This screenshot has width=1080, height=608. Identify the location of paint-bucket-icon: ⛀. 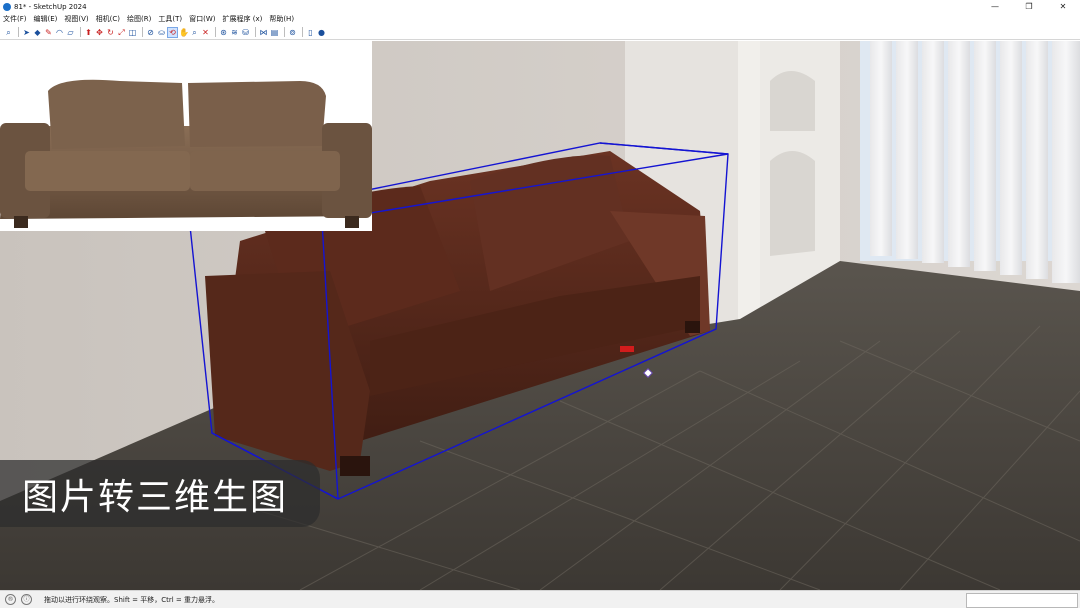
(161, 32).